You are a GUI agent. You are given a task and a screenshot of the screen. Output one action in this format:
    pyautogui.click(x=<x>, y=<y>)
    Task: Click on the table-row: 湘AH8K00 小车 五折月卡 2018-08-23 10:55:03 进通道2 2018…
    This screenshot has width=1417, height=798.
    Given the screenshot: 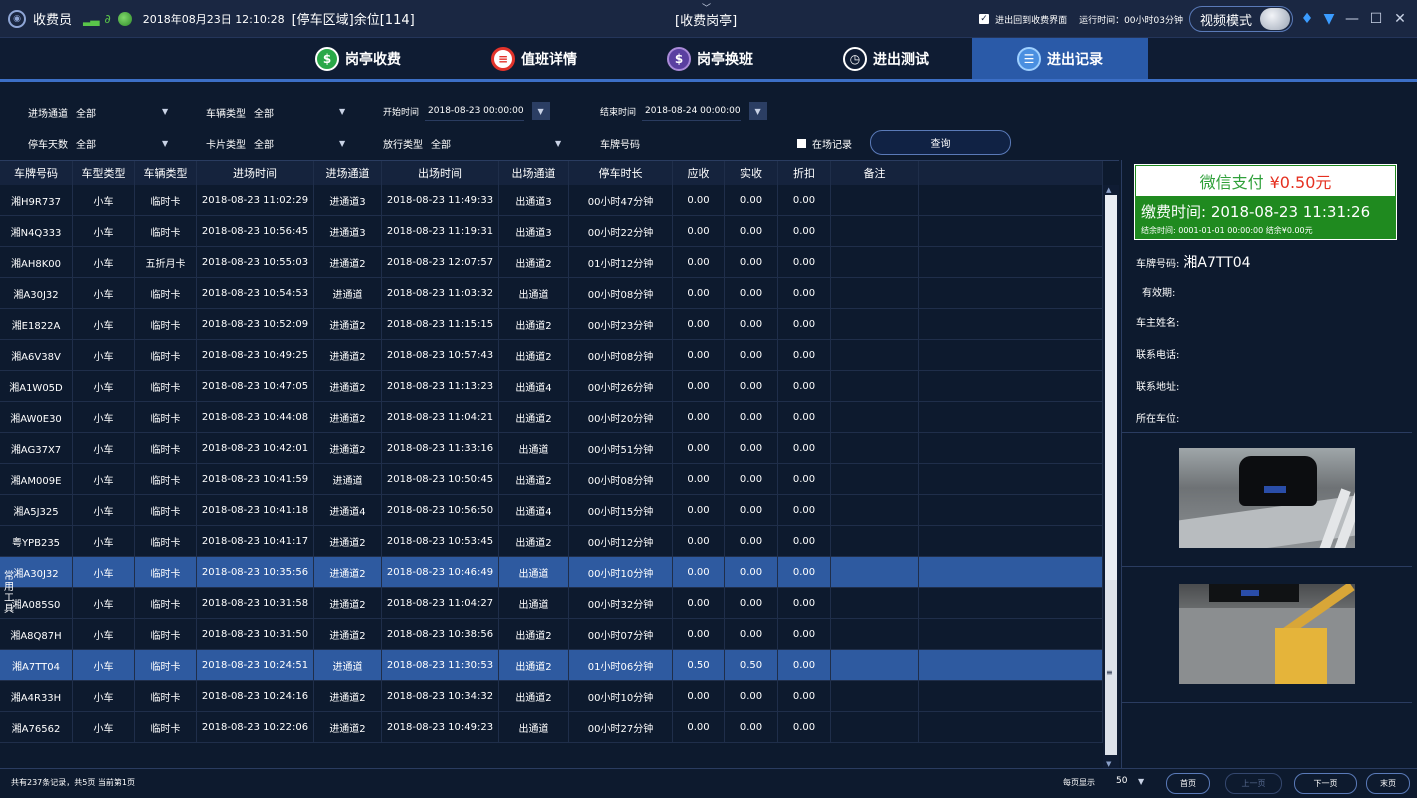 What is the action you would take?
    pyautogui.click(x=551, y=262)
    